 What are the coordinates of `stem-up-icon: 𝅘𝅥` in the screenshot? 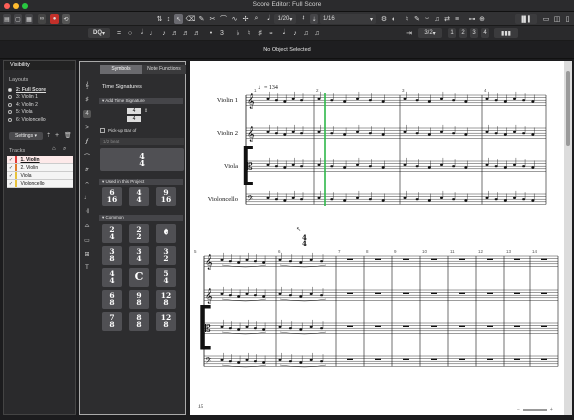 It's located at (284, 33).